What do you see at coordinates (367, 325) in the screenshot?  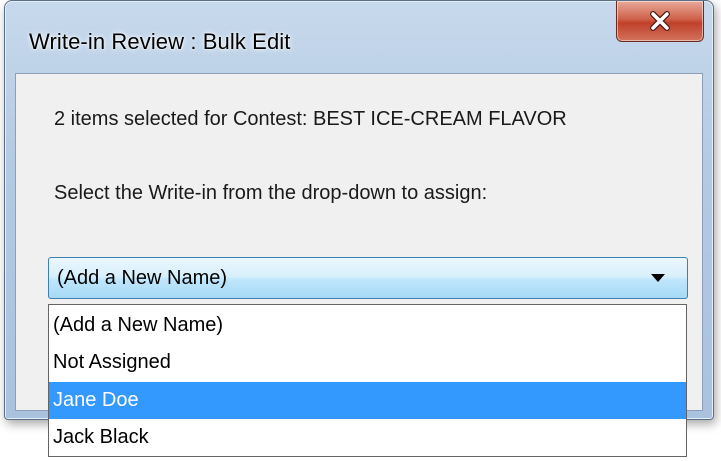 I see `option-add-new-name: (Add a New Name)` at bounding box center [367, 325].